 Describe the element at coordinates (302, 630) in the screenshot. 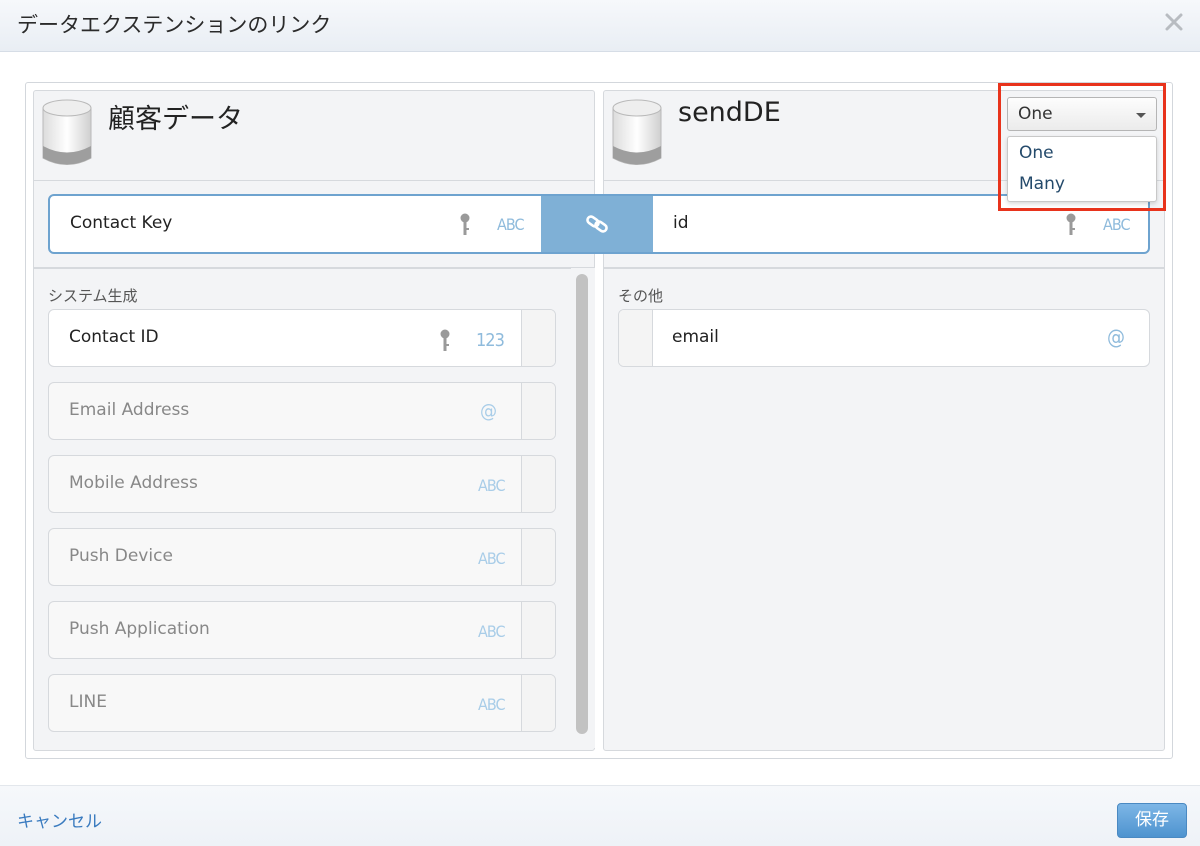

I see `field-item: Push Application ABC` at that location.